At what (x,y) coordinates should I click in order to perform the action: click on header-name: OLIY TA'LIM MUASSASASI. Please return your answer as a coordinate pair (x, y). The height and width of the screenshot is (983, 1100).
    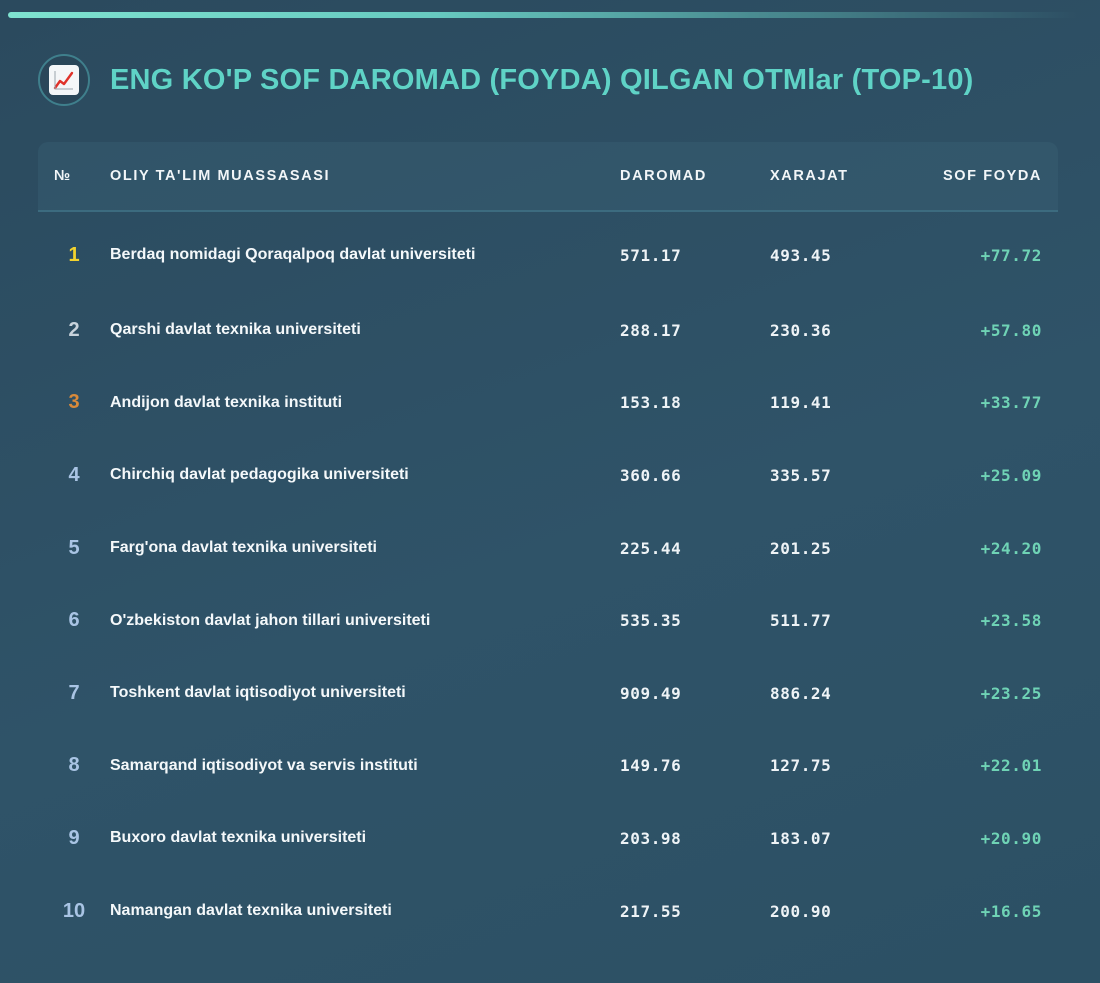
    Looking at the image, I should click on (365, 176).